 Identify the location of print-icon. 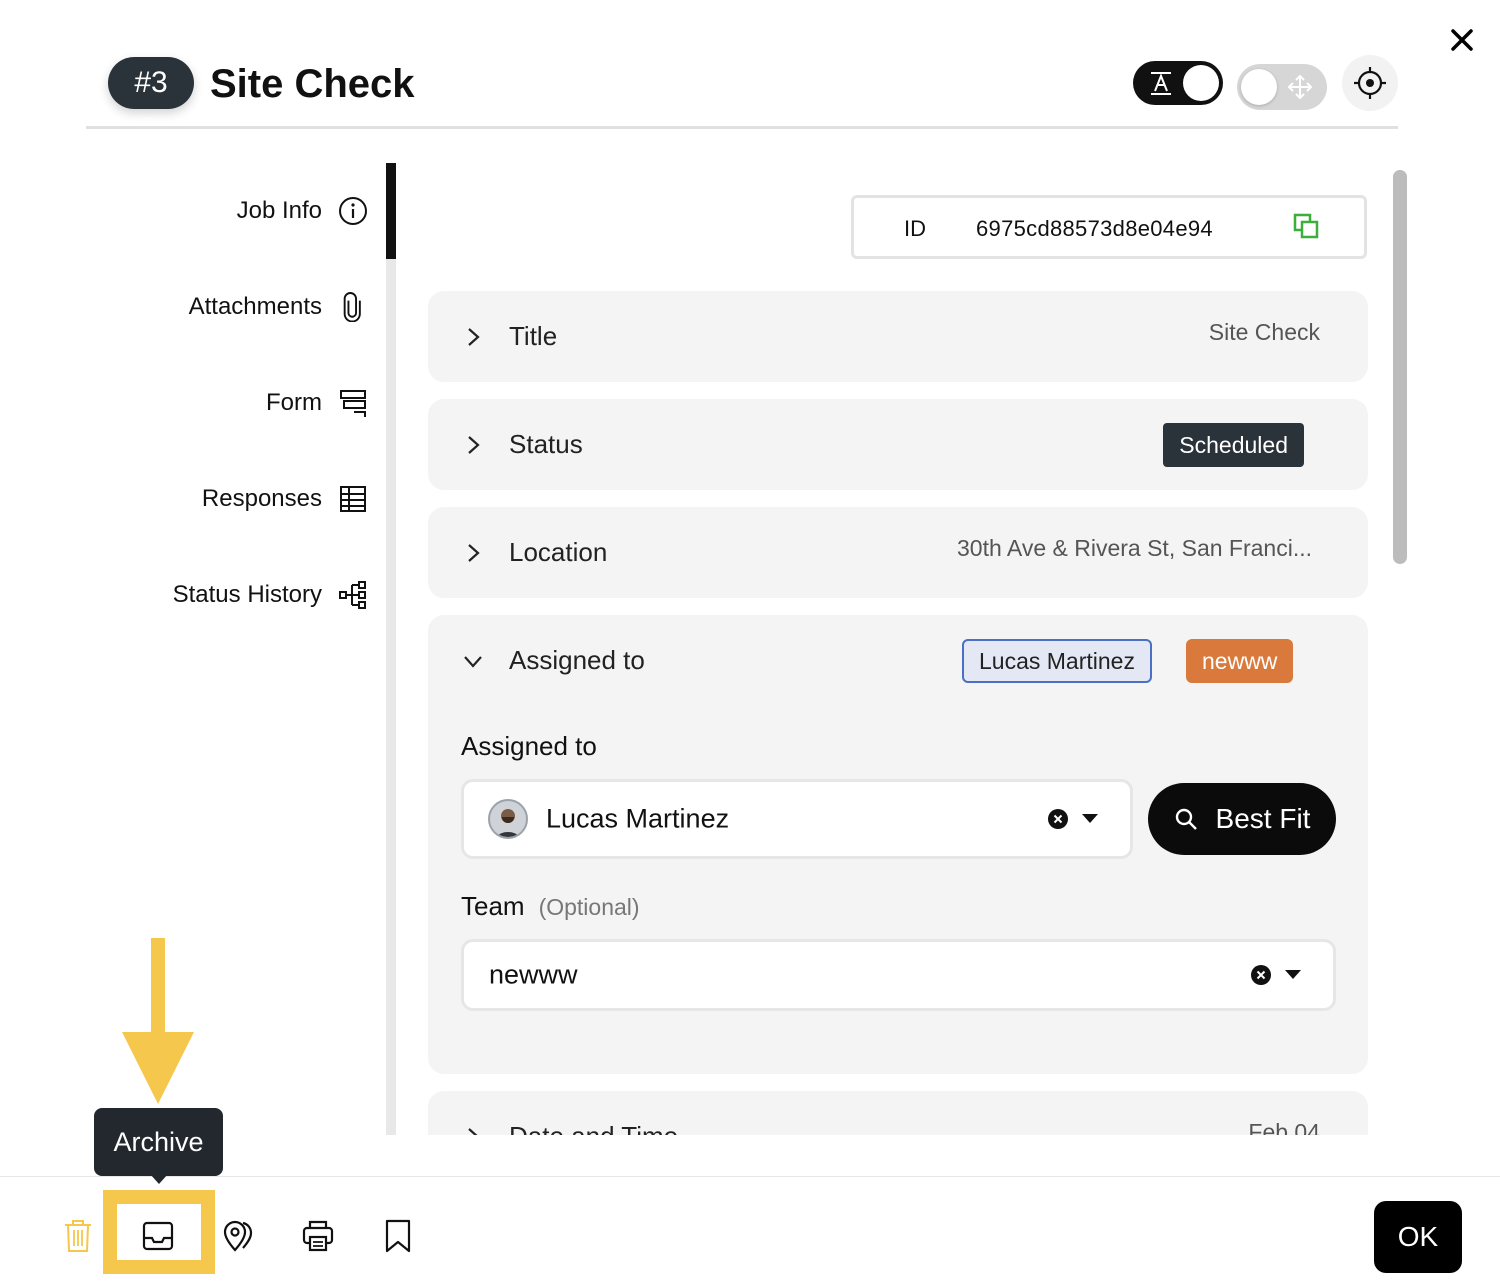
(318, 1236).